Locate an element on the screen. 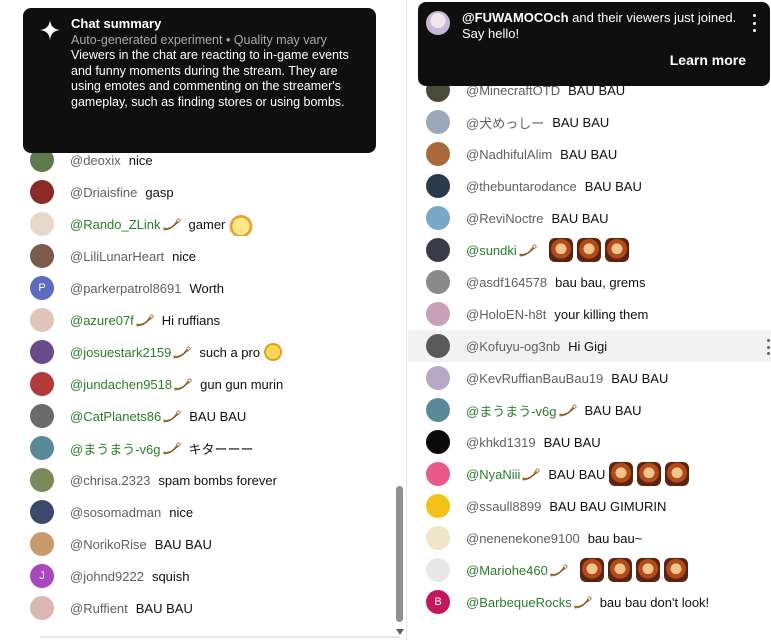 The width and height of the screenshot is (771, 640). member-badge-icon is located at coordinates (145, 320).